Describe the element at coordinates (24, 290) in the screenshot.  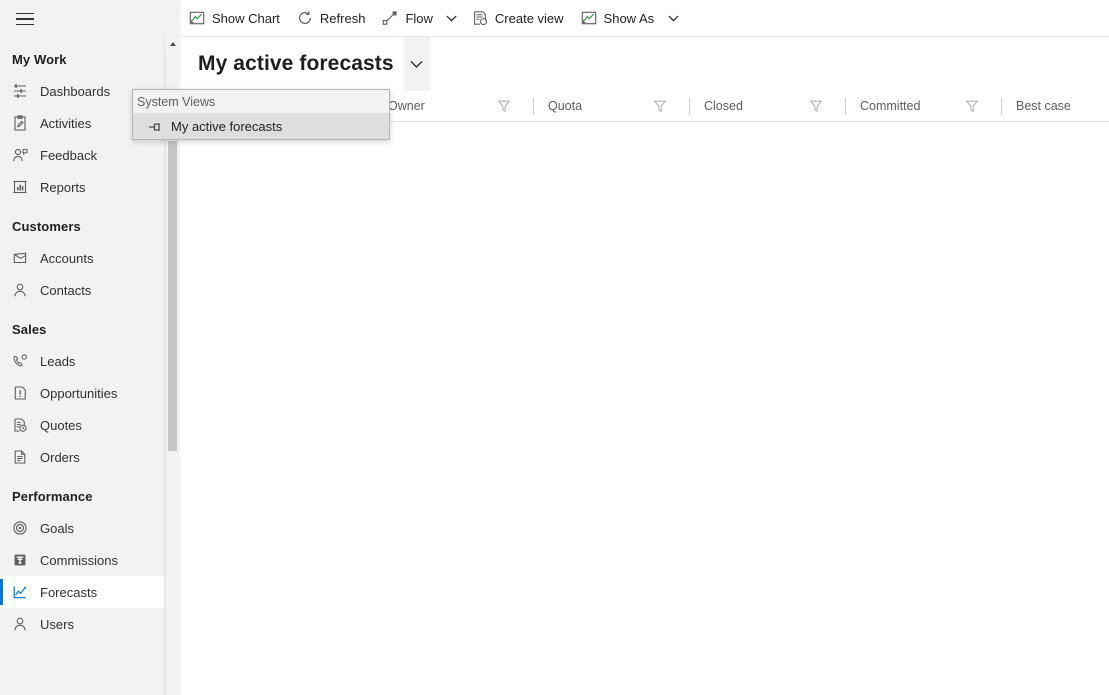
I see `contacts-icon` at that location.